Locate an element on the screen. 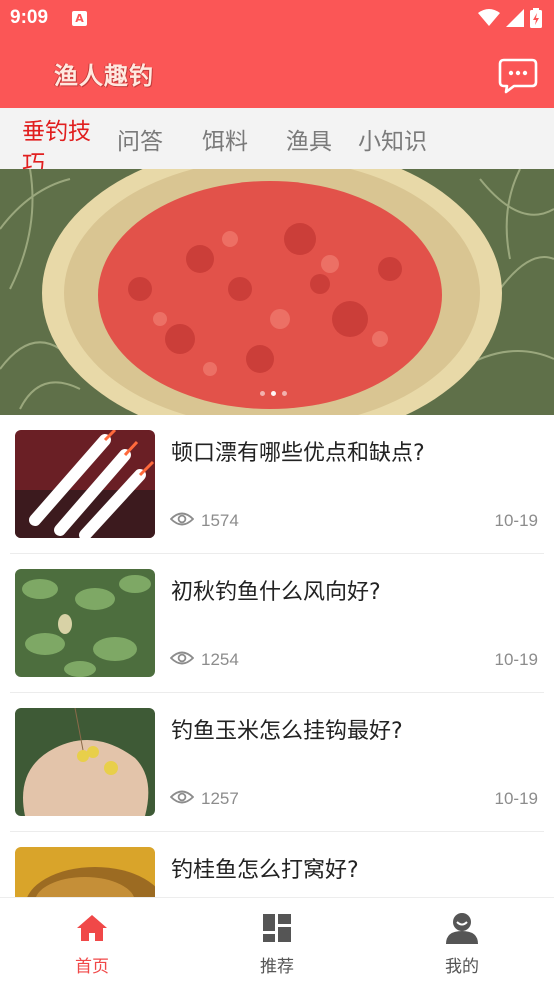 This screenshot has height=984, width=554. tab-qa: 问答 is located at coordinates (140, 139).